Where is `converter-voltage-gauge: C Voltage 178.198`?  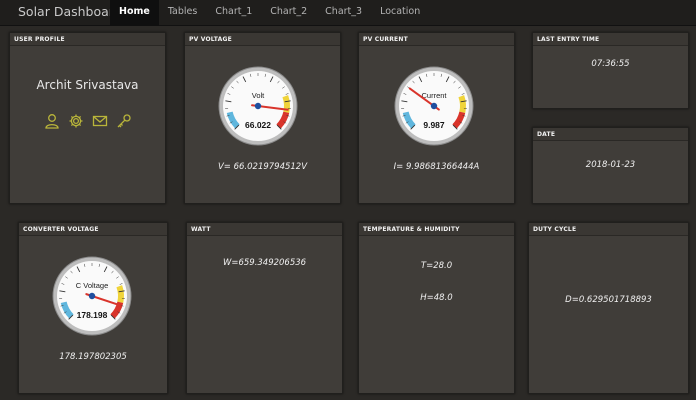
converter-voltage-gauge: C Voltage 178.198 is located at coordinates (92, 296).